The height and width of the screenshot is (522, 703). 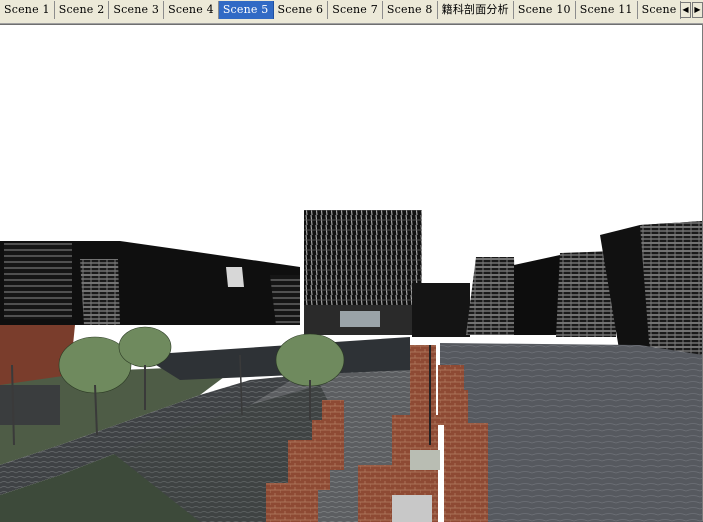 I want to click on arrow-right-icon: ▶, so click(x=697, y=9).